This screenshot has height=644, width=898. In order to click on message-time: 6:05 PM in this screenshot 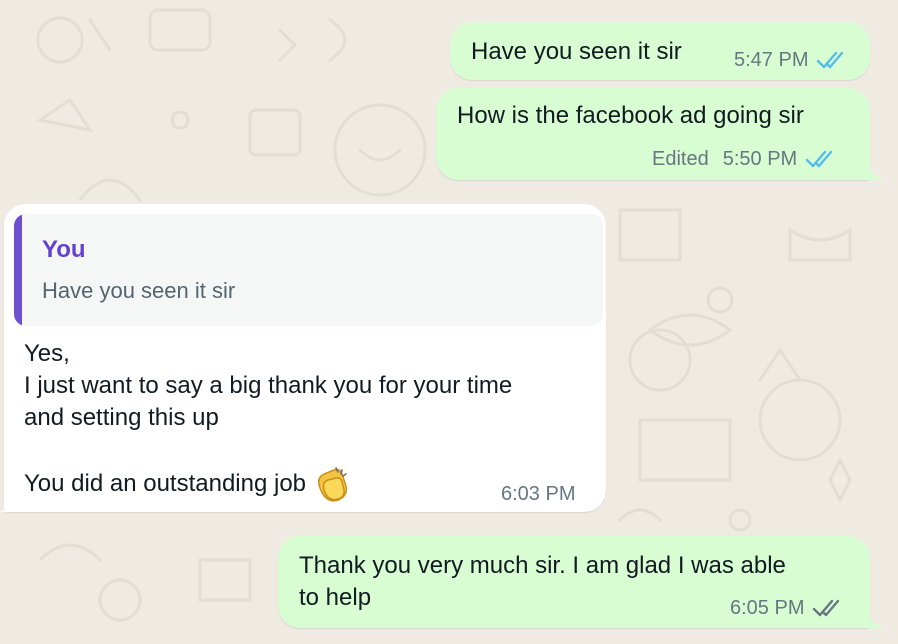, I will do `click(767, 608)`.